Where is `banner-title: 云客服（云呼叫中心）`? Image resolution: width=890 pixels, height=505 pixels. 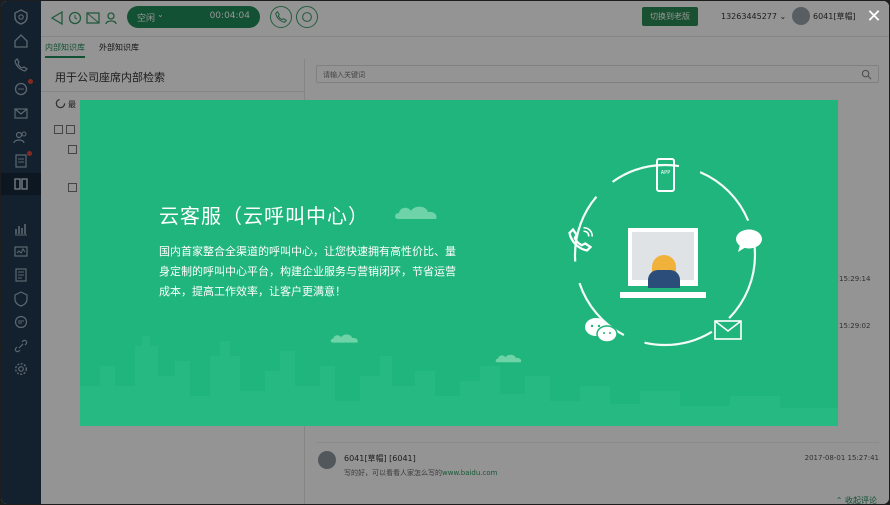
banner-title: 云客服（云呼叫中心） is located at coordinates (264, 216).